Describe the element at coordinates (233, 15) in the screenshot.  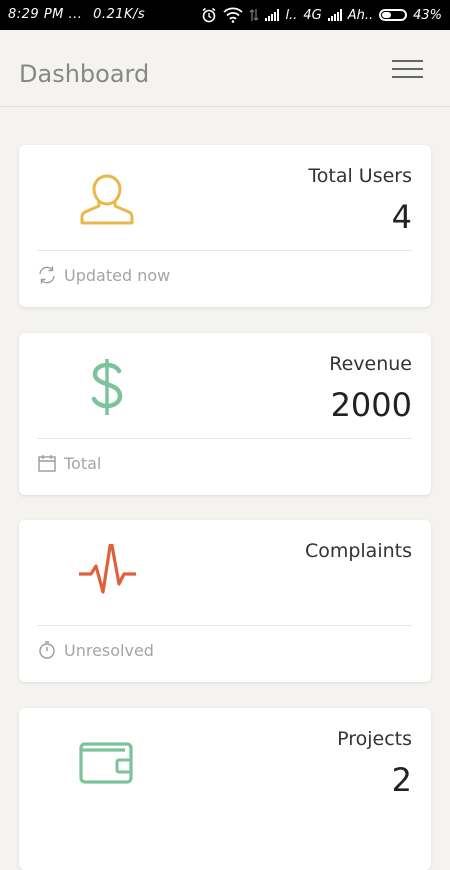
I see `wifi-icon` at that location.